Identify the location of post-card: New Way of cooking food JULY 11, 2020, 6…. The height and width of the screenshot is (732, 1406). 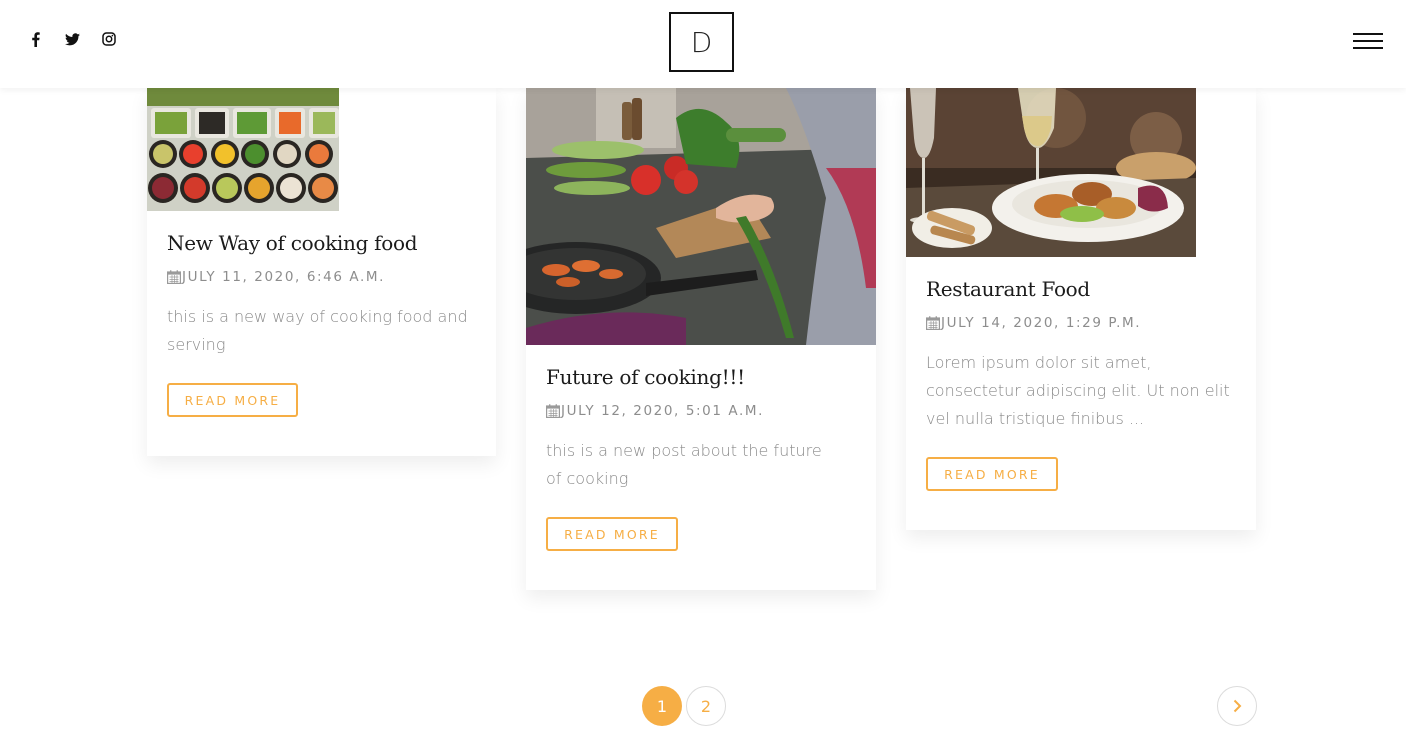
(321, 272).